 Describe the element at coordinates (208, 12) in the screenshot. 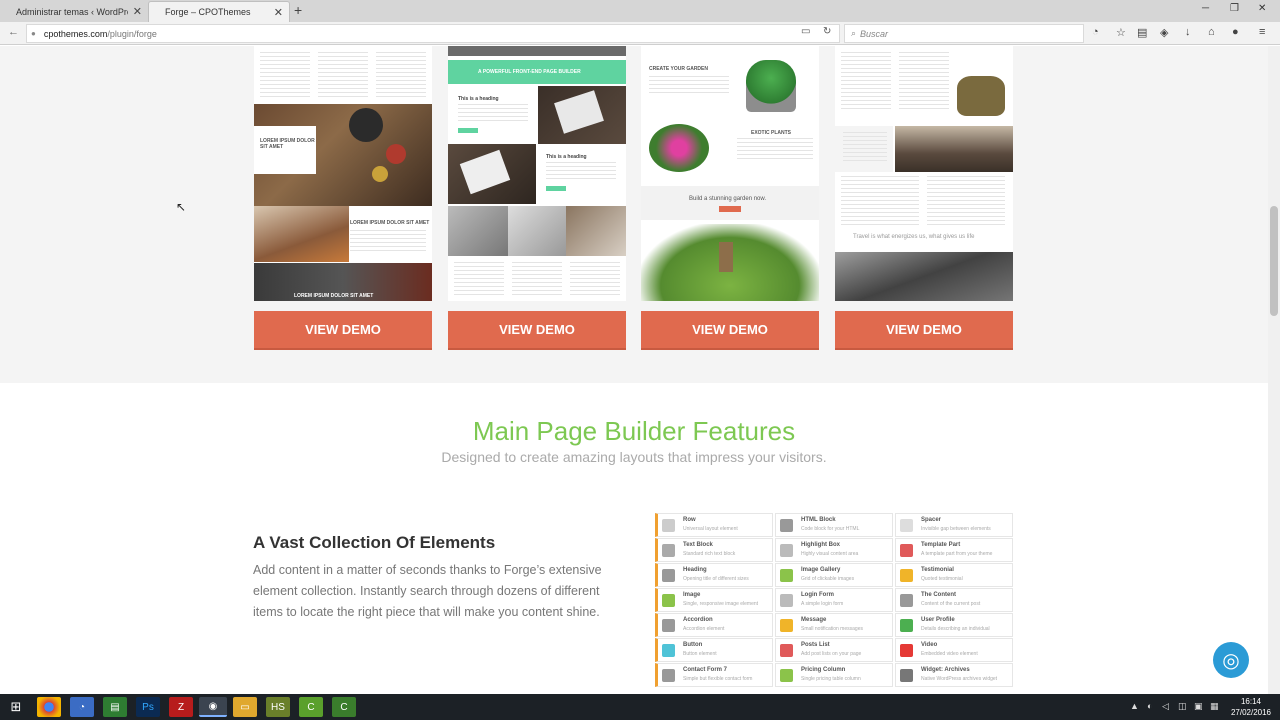

I see `tab-label: Forge – CPOThemes` at that location.